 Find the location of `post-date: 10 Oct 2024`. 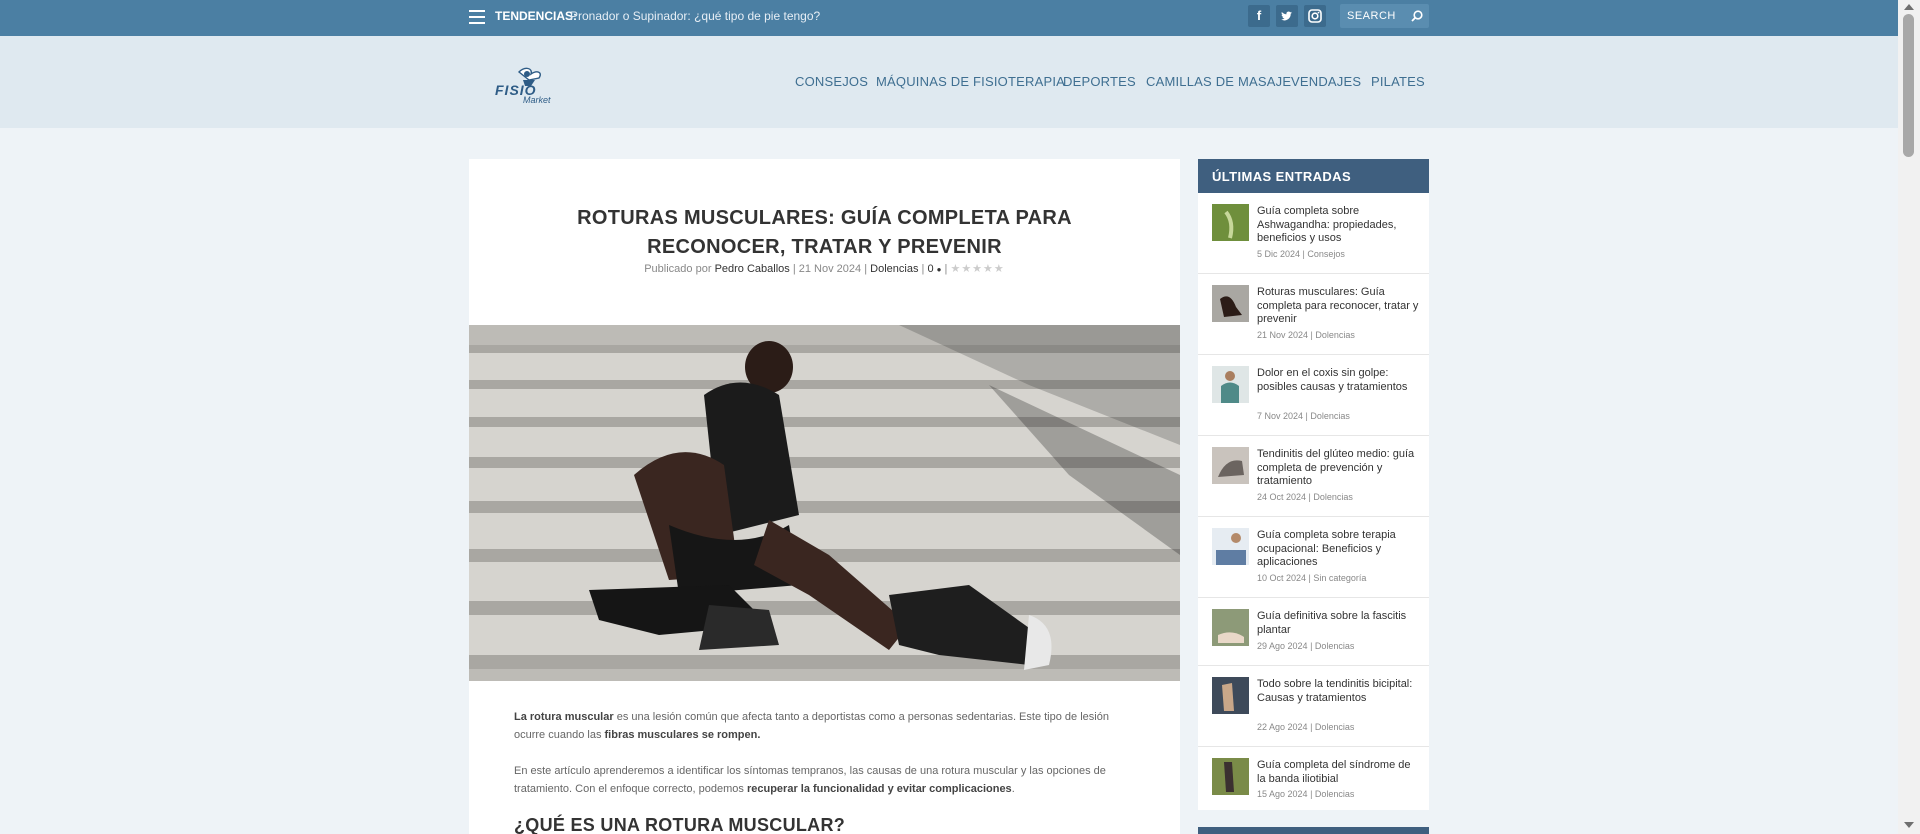

post-date: 10 Oct 2024 is located at coordinates (1282, 578).